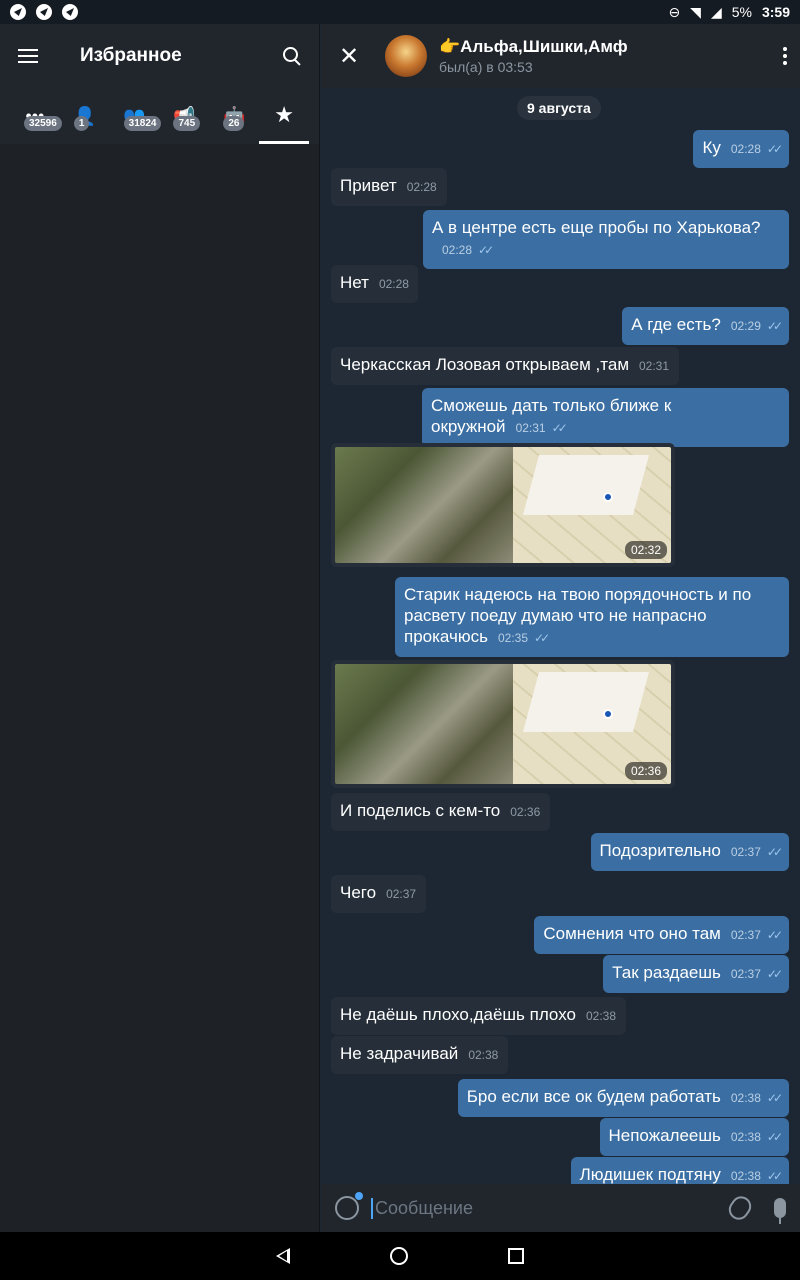  Describe the element at coordinates (695, 11) in the screenshot. I see `wifi-icon: ◥` at that location.